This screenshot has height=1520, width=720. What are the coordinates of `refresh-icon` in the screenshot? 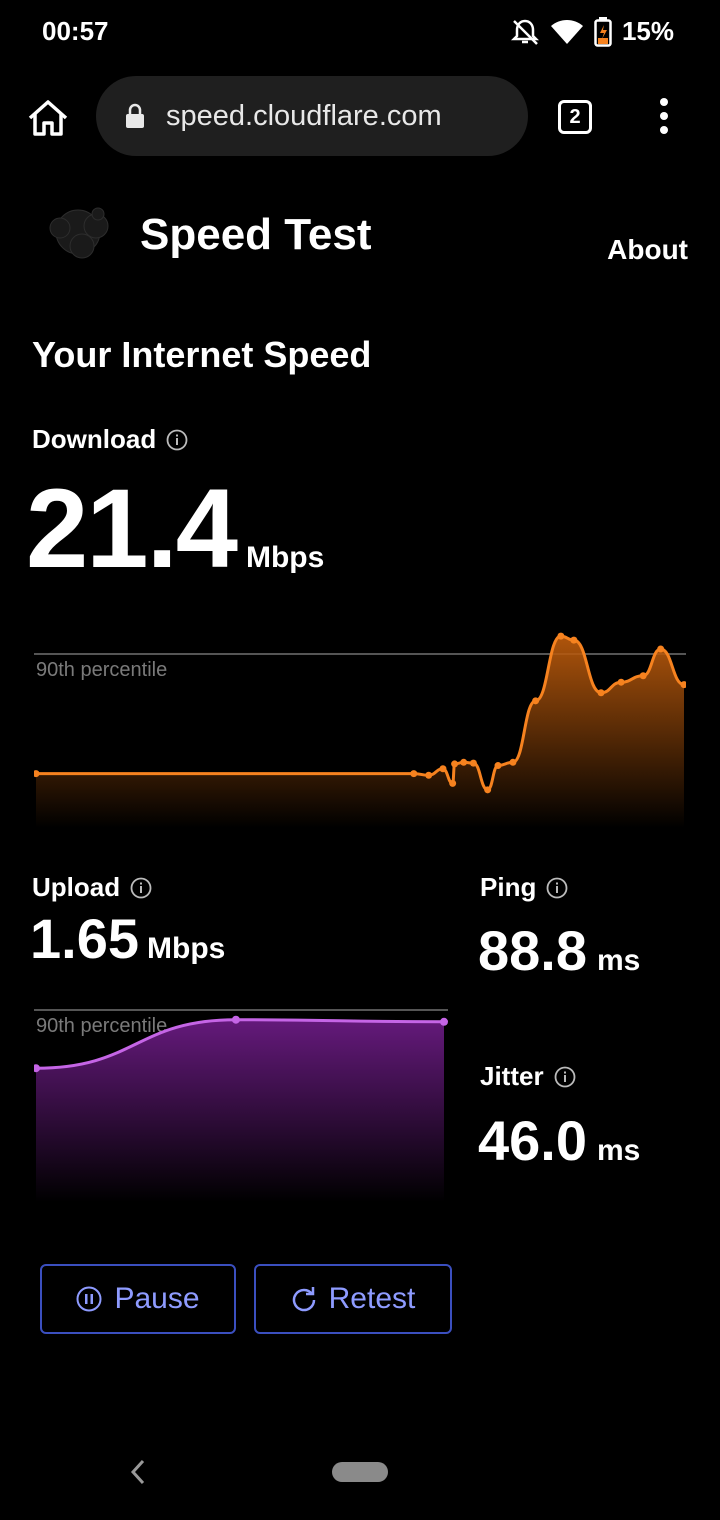 It's located at (303, 1299).